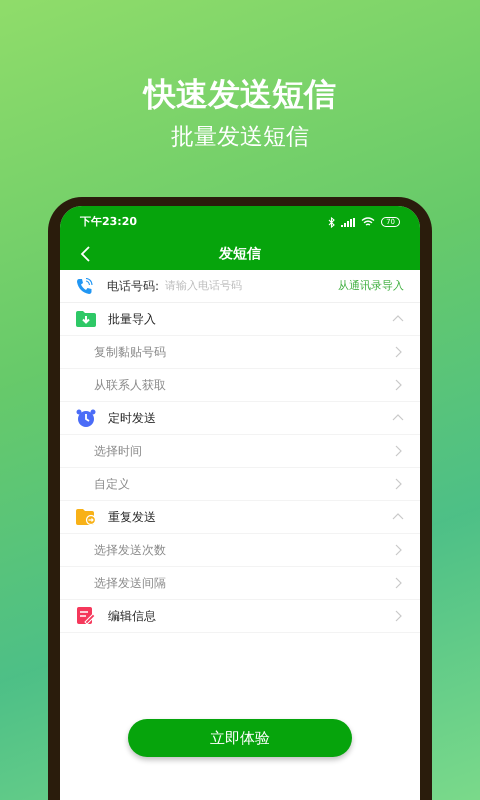 This screenshot has width=480, height=800. What do you see at coordinates (240, 418) in the screenshot?
I see `section-header: 定时发送` at bounding box center [240, 418].